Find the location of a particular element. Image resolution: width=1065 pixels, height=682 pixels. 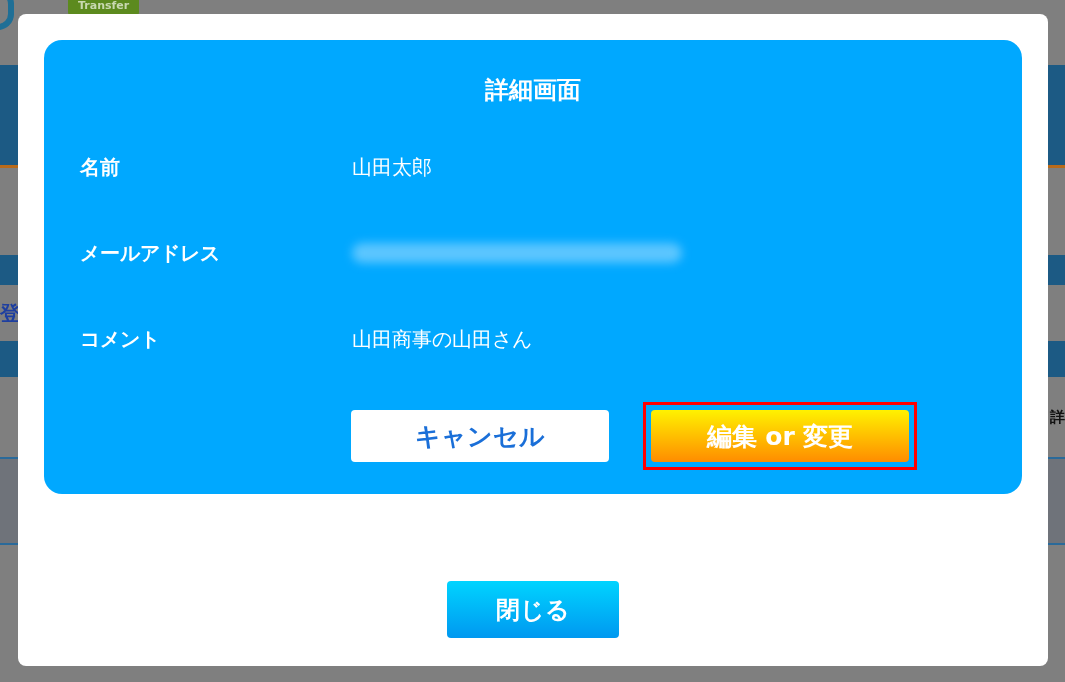

cancel-button: キャンセル is located at coordinates (480, 436).